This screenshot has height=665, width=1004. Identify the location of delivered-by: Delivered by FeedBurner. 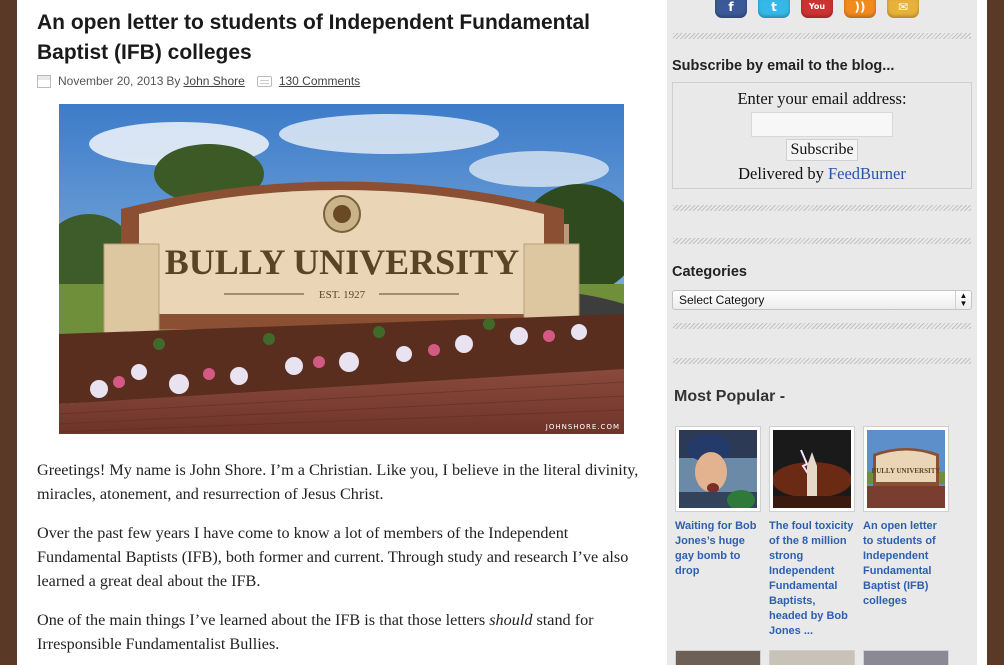
(822, 174).